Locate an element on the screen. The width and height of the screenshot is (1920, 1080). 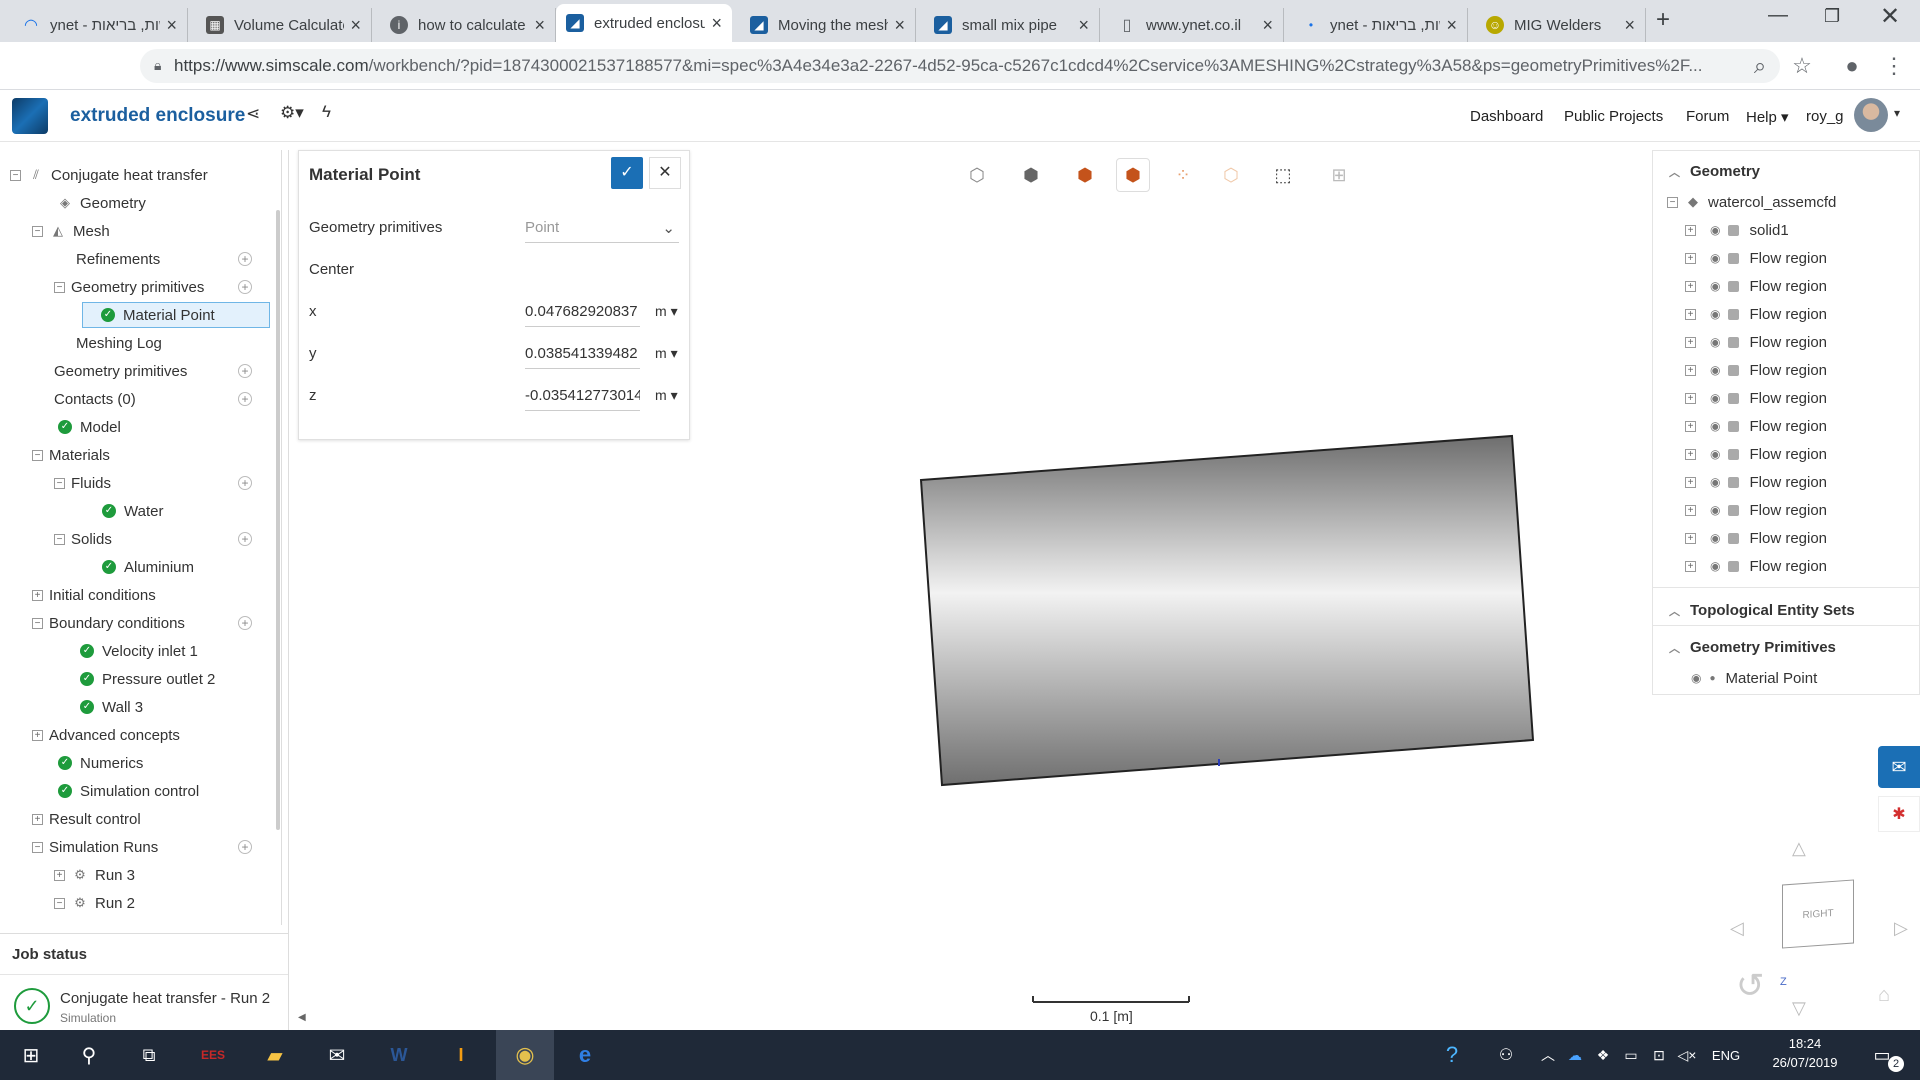
z-unit-select: m ▾ is located at coordinates (666, 395).